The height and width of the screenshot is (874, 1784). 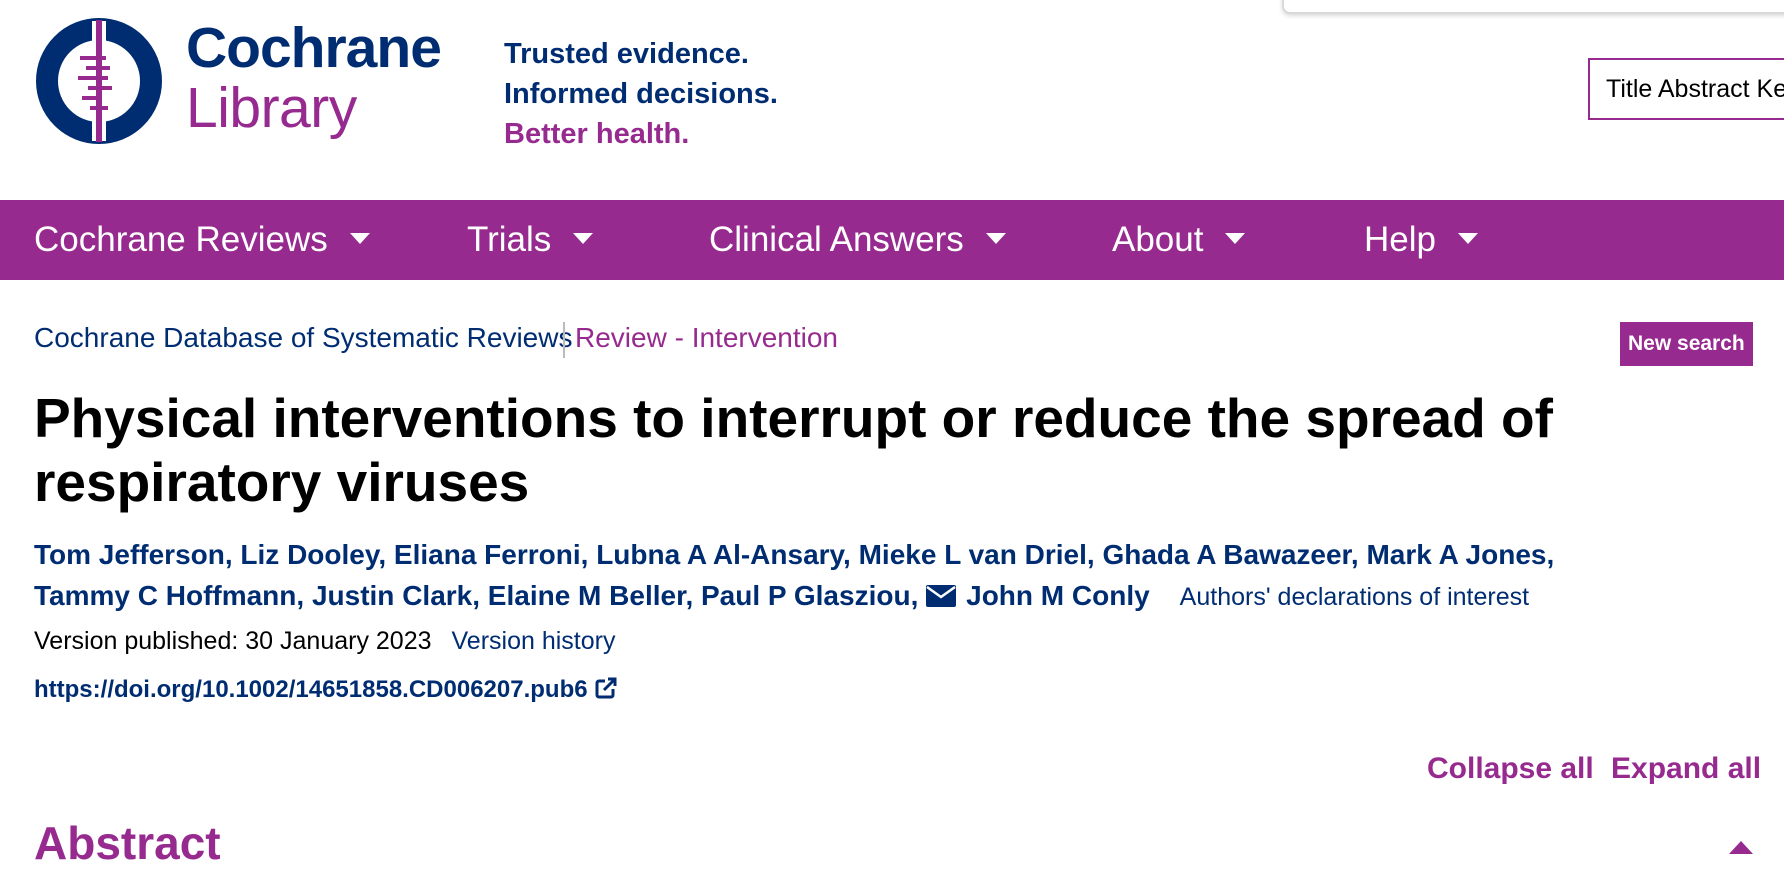 I want to click on search-scope-select: Title Abstract Keyword, so click(x=1686, y=89).